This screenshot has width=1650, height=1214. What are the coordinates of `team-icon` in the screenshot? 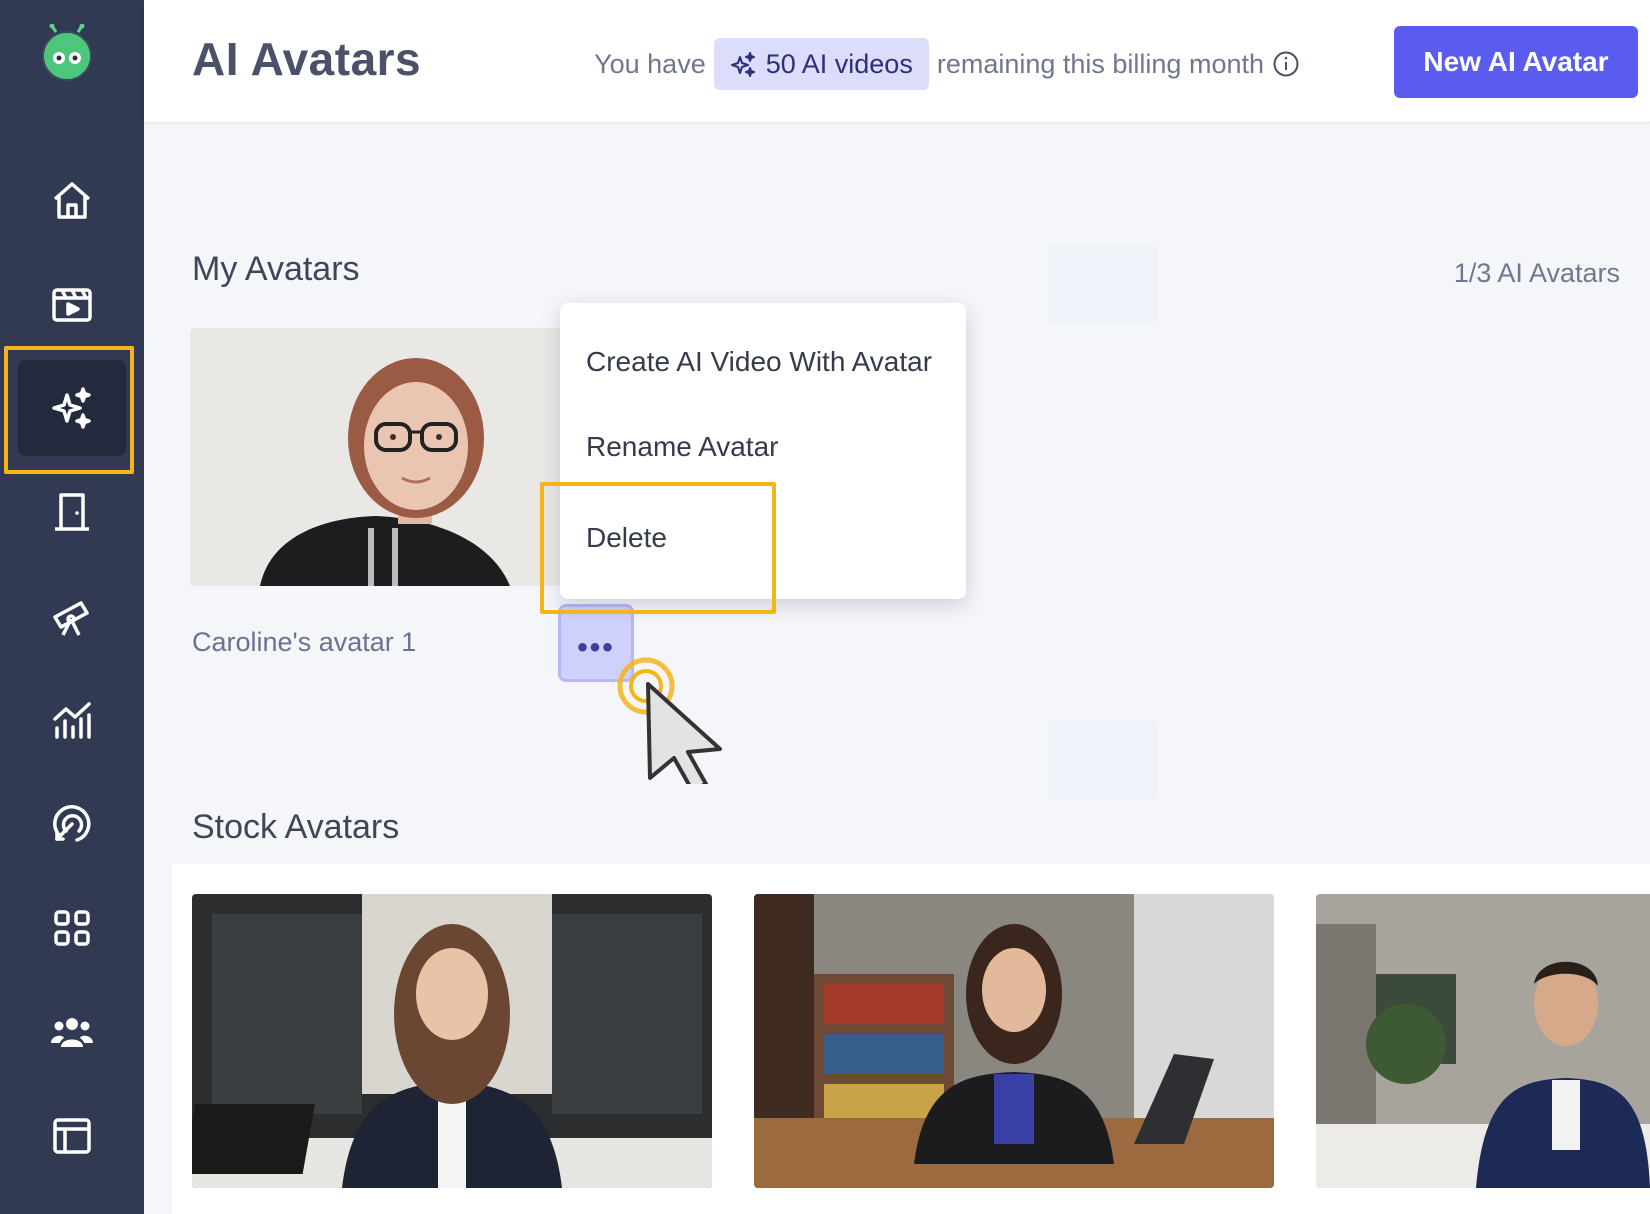 It's located at (72, 1032).